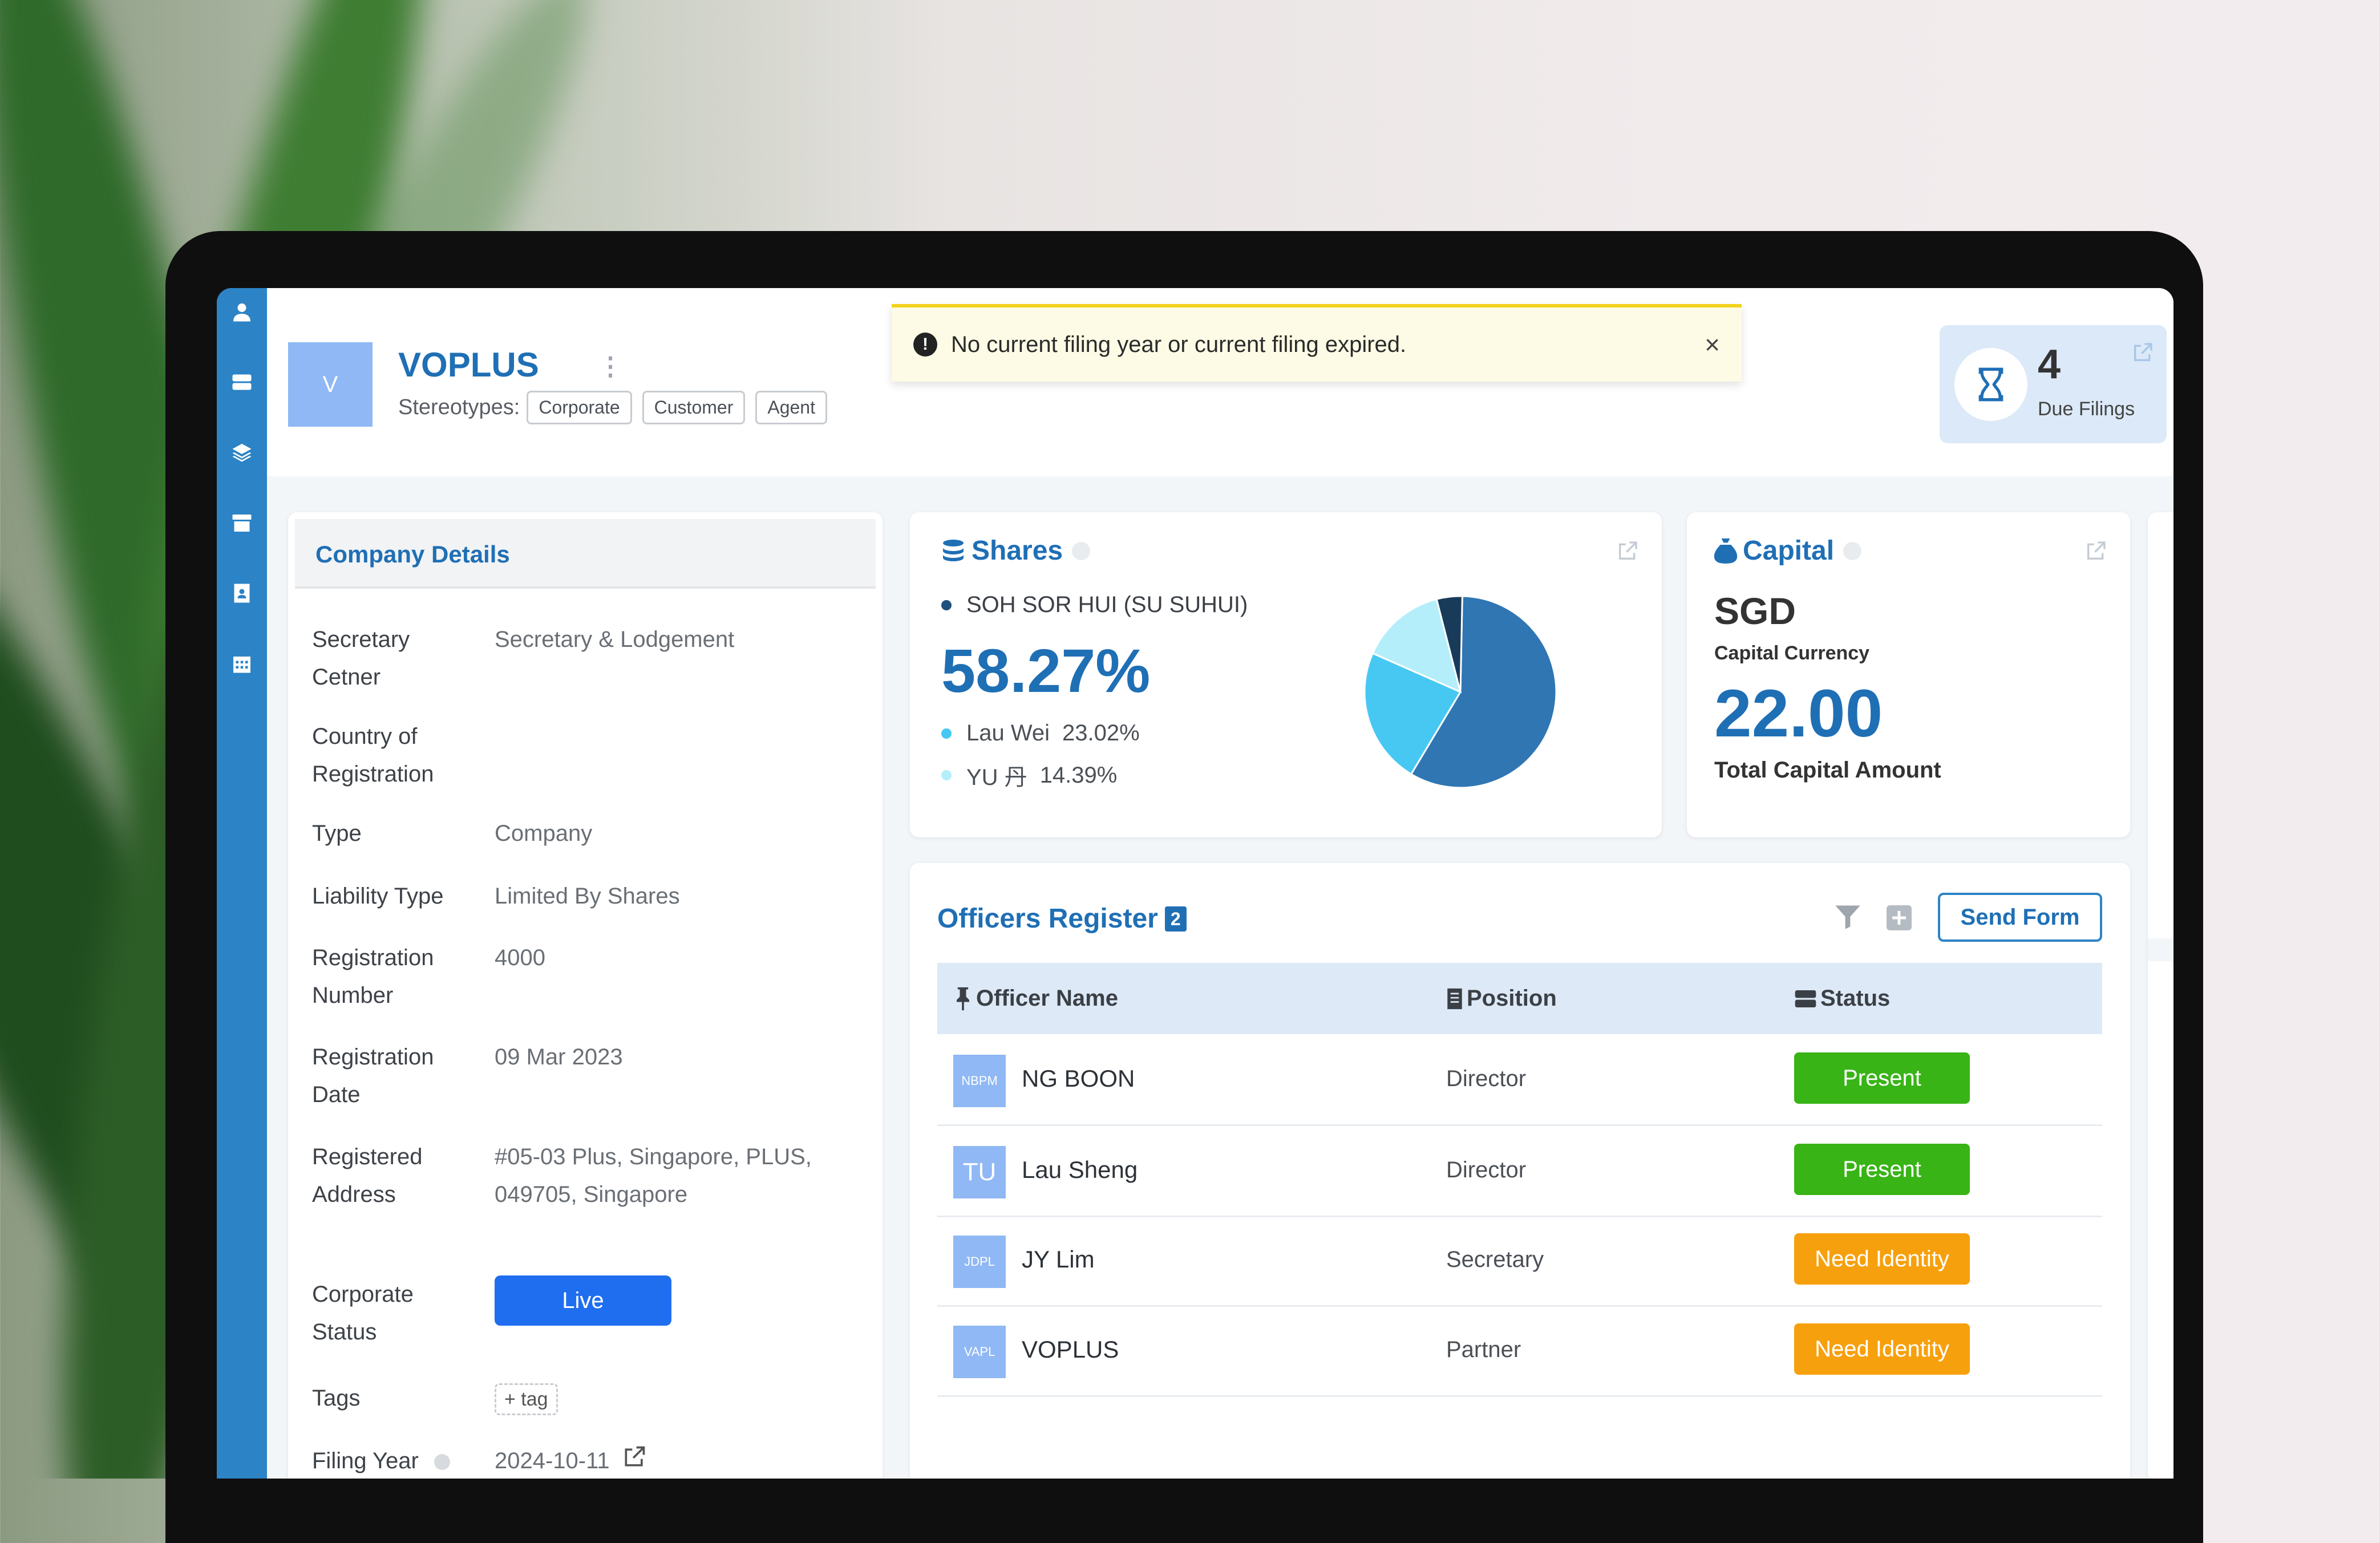 Image resolution: width=2380 pixels, height=1543 pixels. What do you see at coordinates (378, 896) in the screenshot?
I see `detail-key: Liability Type` at bounding box center [378, 896].